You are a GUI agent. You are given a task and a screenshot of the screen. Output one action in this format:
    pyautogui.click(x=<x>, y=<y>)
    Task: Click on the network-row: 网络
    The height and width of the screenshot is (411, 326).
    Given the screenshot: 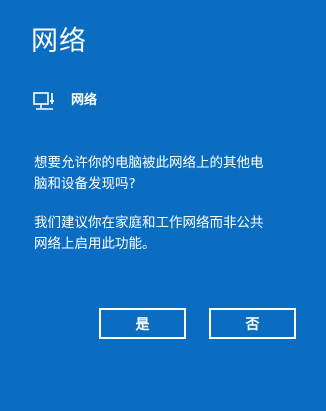 What is the action you would take?
    pyautogui.click(x=65, y=101)
    